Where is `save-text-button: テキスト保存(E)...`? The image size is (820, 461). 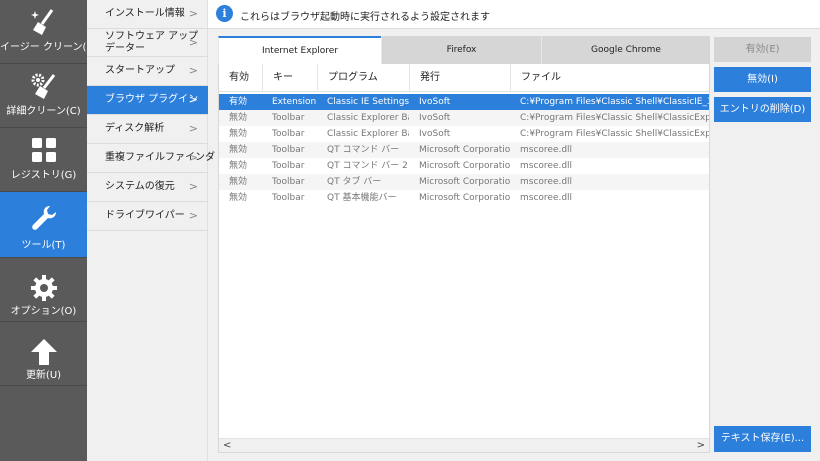 save-text-button: テキスト保存(E)... is located at coordinates (762, 439).